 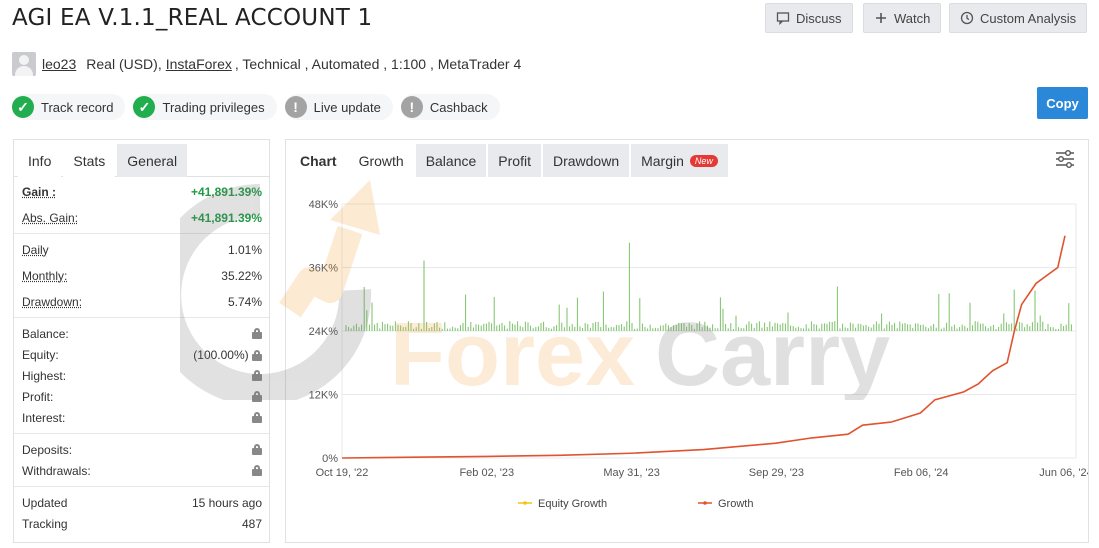 I want to click on x-tick-label: Jun 06, '24, so click(x=1063, y=473).